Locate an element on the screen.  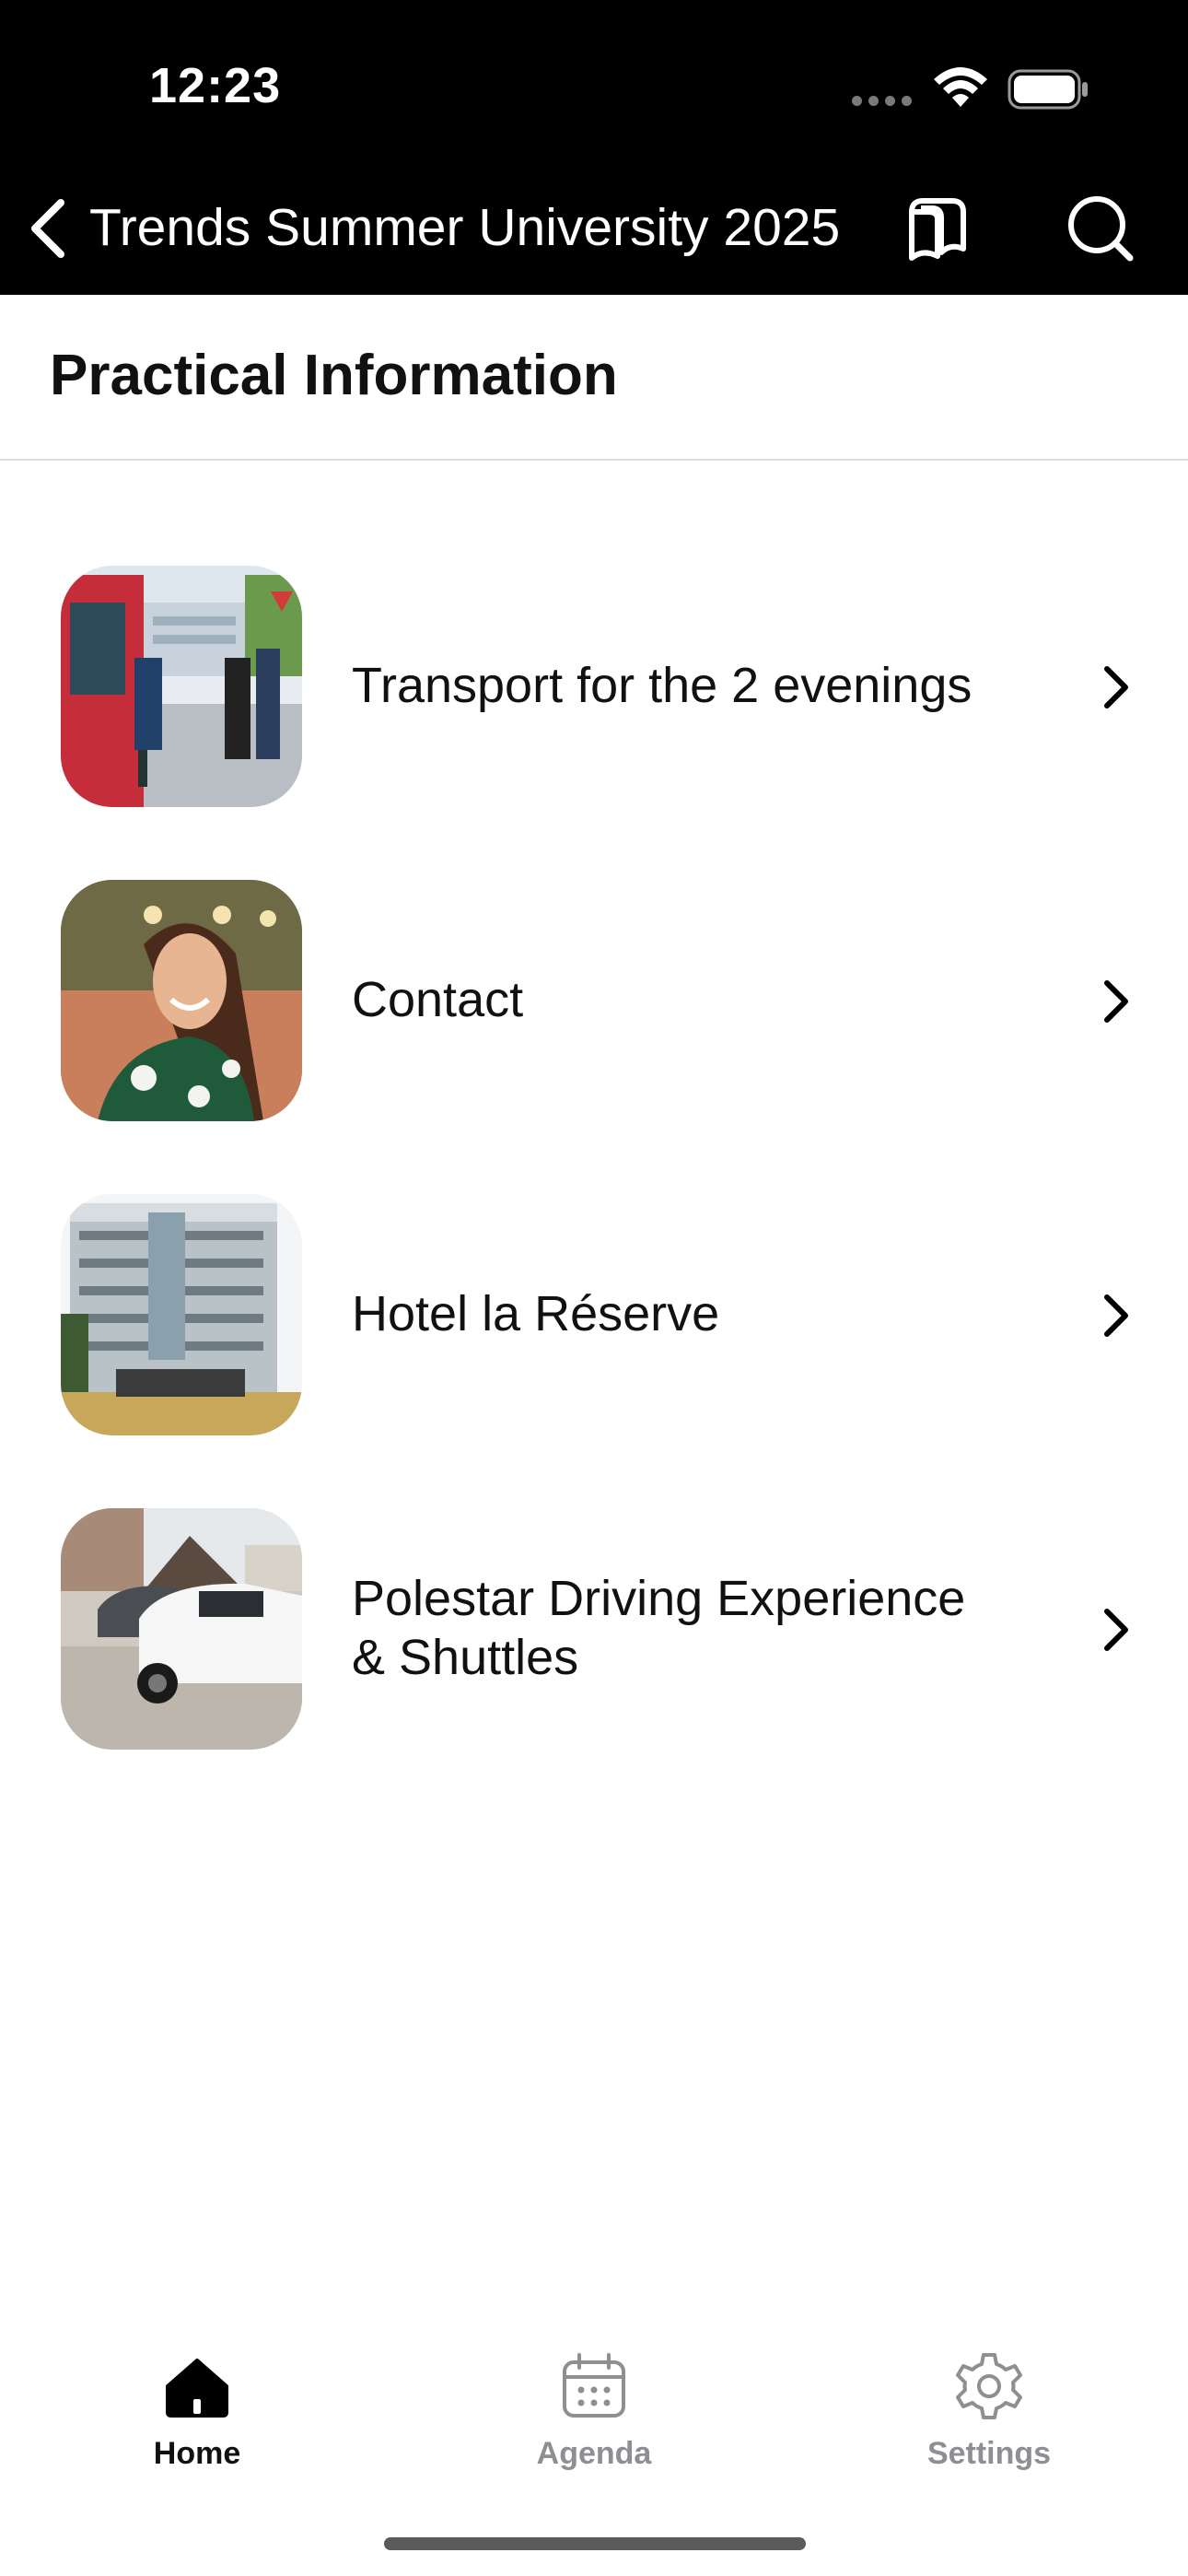
hotel-building-photo is located at coordinates (181, 1314).